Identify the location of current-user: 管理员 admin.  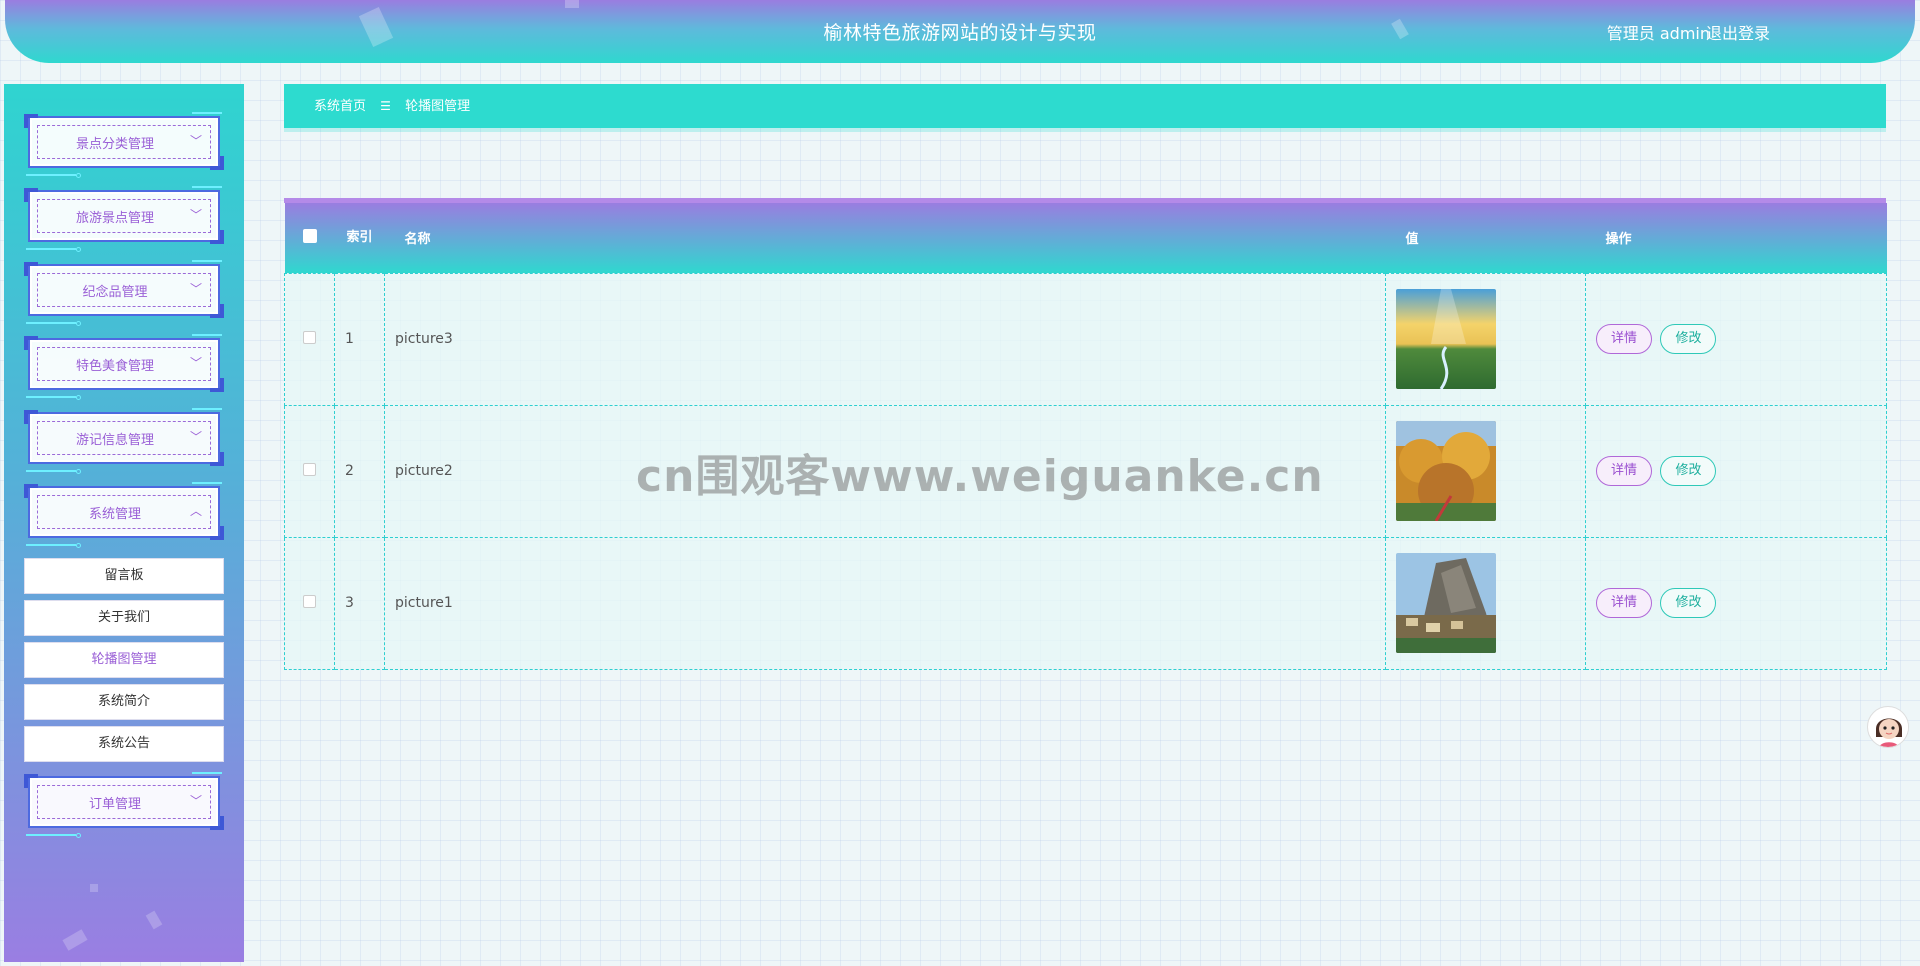
(1658, 33).